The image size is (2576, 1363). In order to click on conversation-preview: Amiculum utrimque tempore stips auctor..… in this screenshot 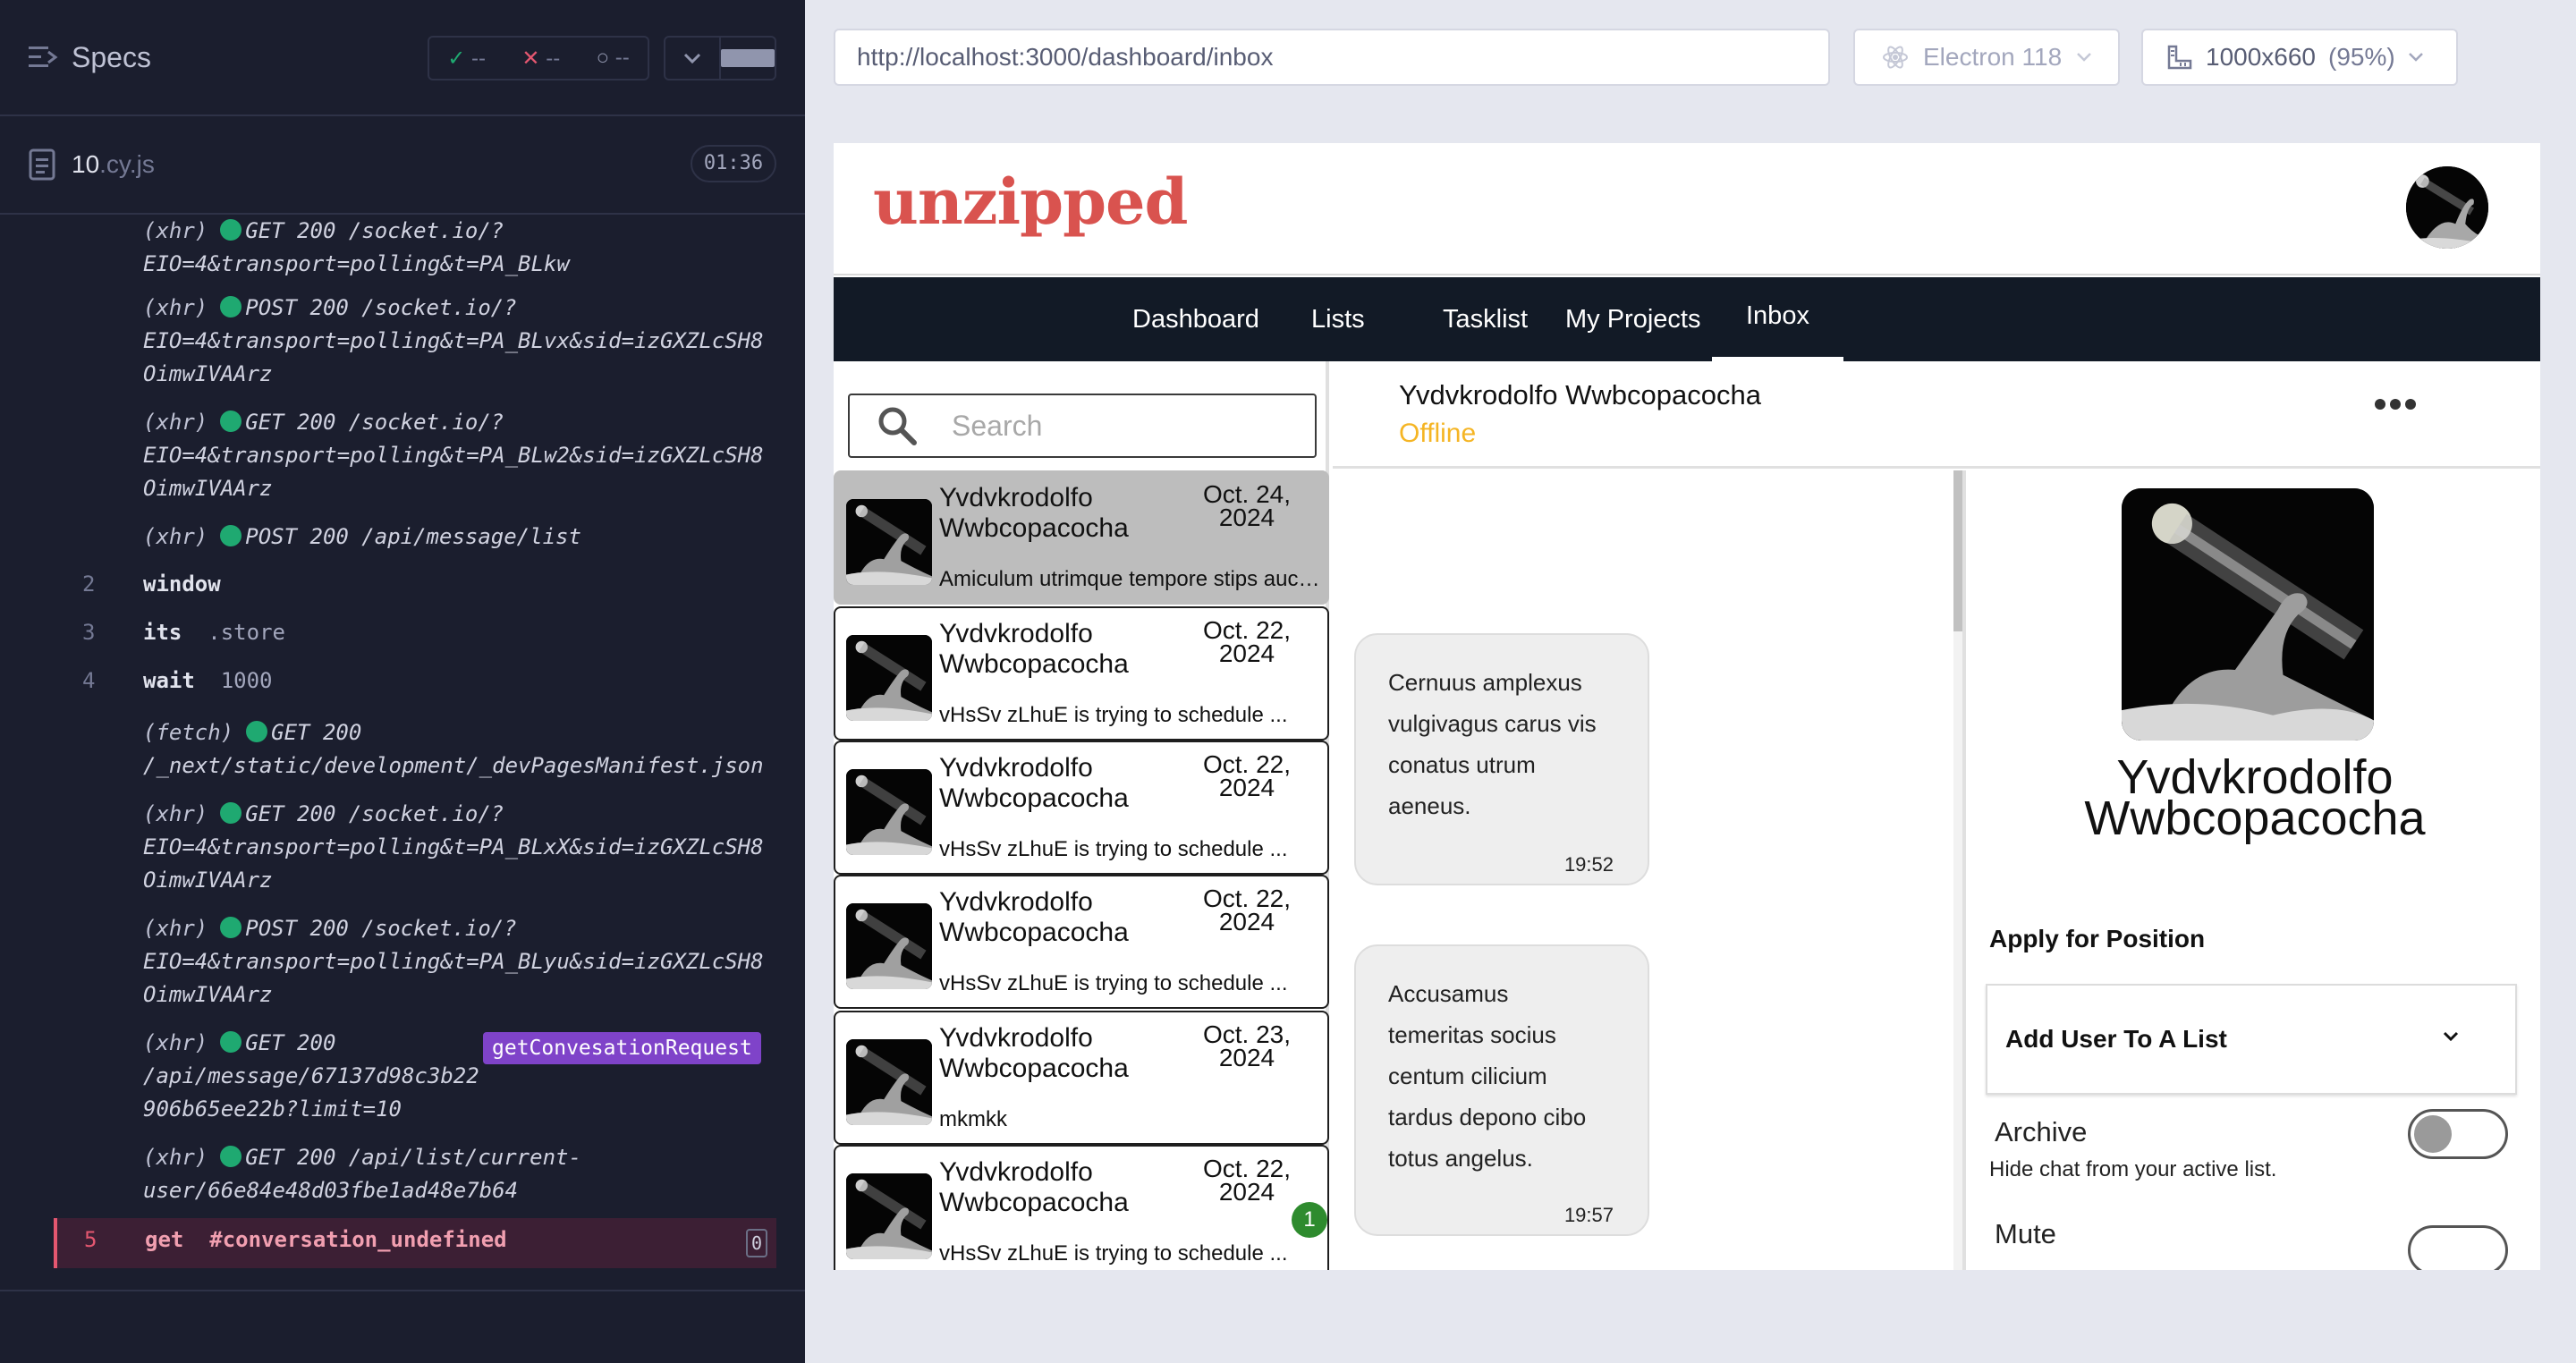, I will do `click(1130, 579)`.